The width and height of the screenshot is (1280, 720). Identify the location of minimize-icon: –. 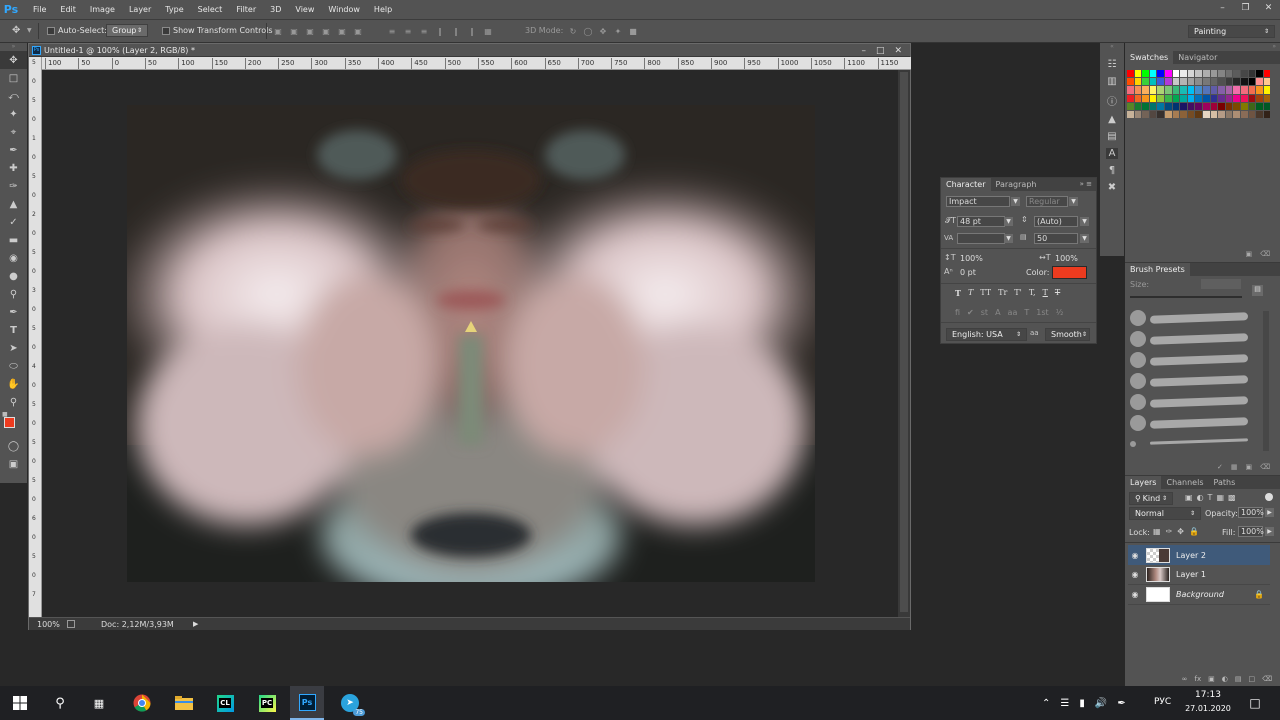
(1222, 7).